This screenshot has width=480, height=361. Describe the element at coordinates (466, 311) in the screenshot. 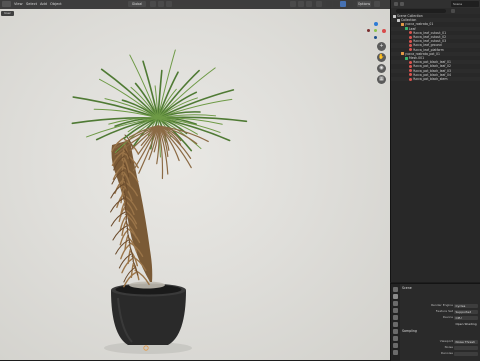

I see `feature-set-dropdown: Supported` at that location.